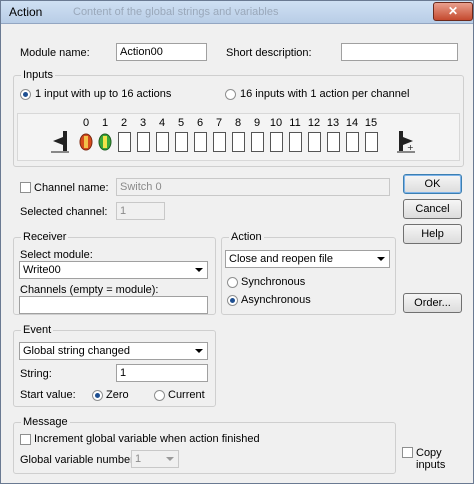 This screenshot has height=484, width=474. Describe the element at coordinates (219, 123) in the screenshot. I see `channel-number: 7` at that location.